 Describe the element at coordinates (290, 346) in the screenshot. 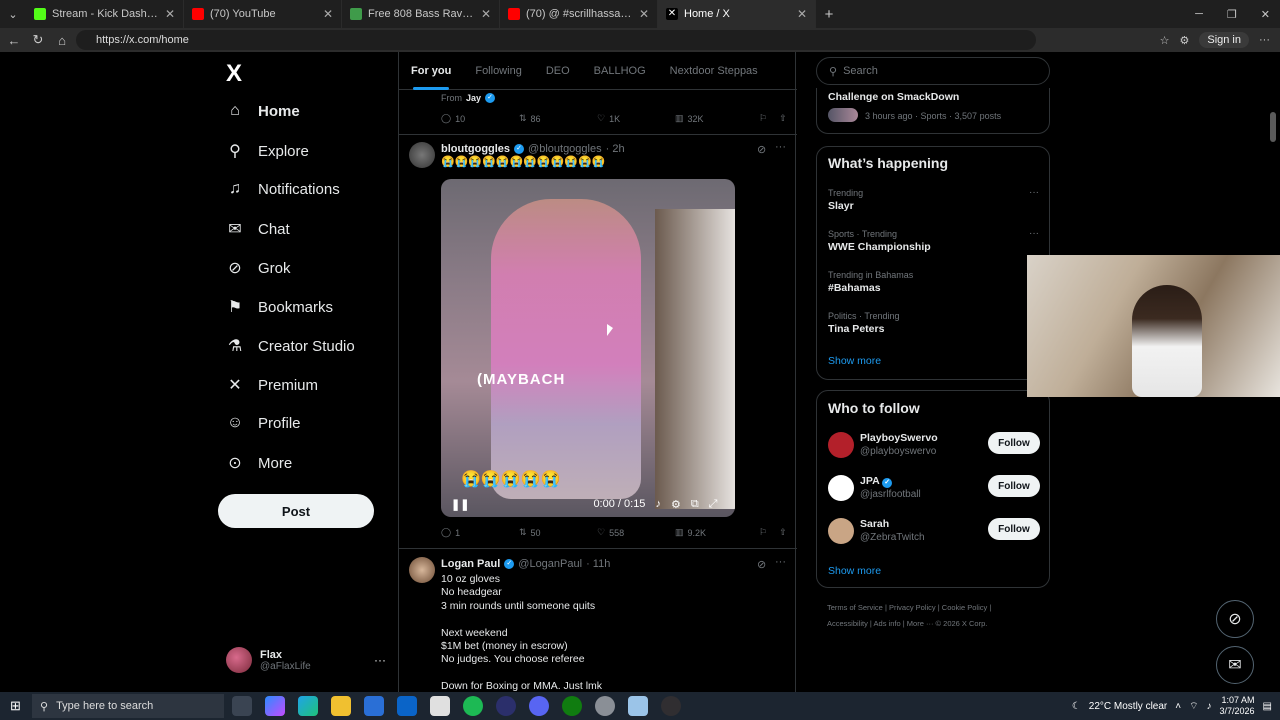

I see `sidebar-item-creator-studio: ⚗ Creator Studio` at that location.